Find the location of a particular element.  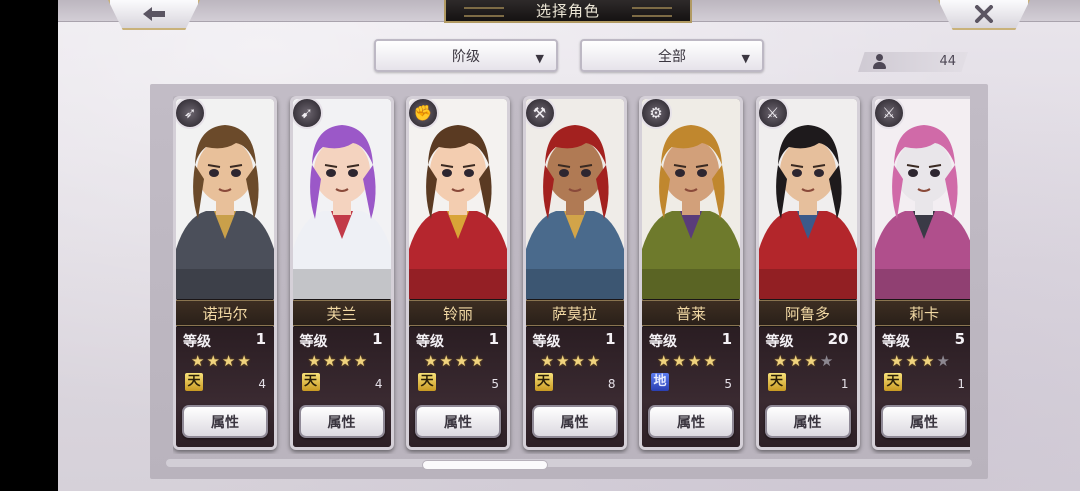

character-card: ✊ 铃丽 等级 1 ★★★★ 天 5 属性 is located at coordinates (458, 273).